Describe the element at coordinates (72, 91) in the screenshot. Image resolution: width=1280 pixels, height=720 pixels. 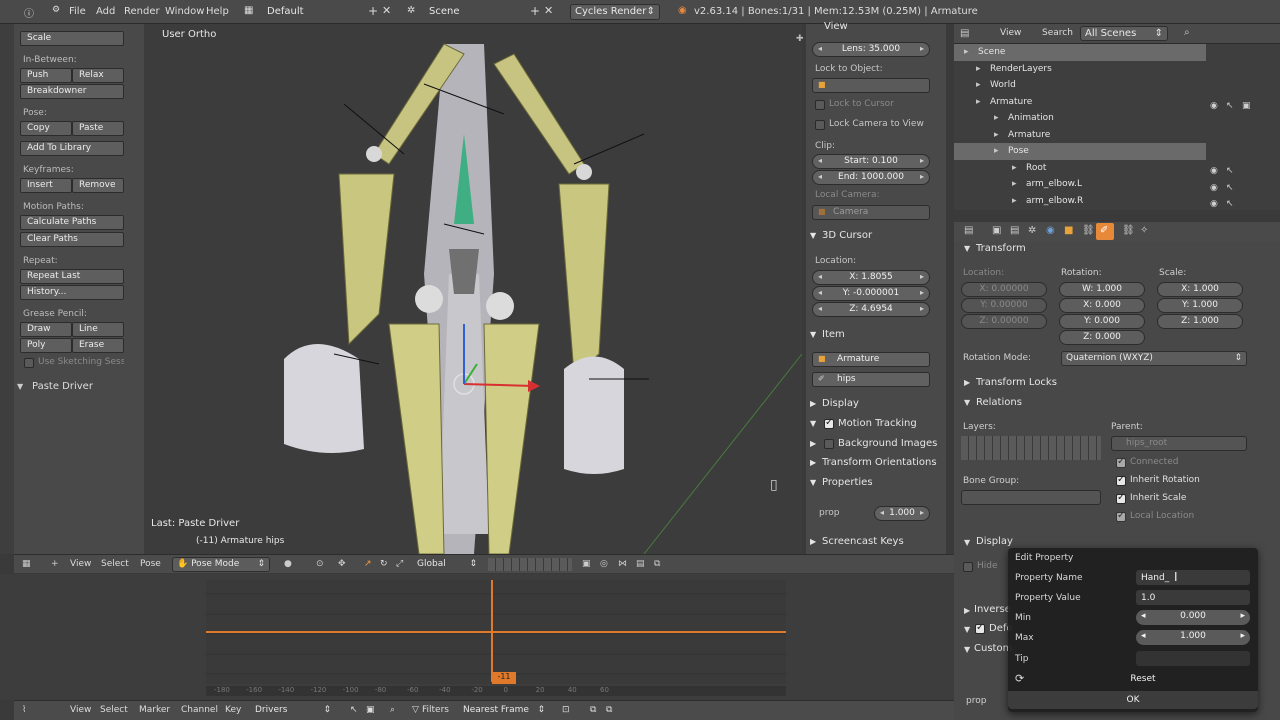
I see `breakdowner-button: Breakdowner` at that location.